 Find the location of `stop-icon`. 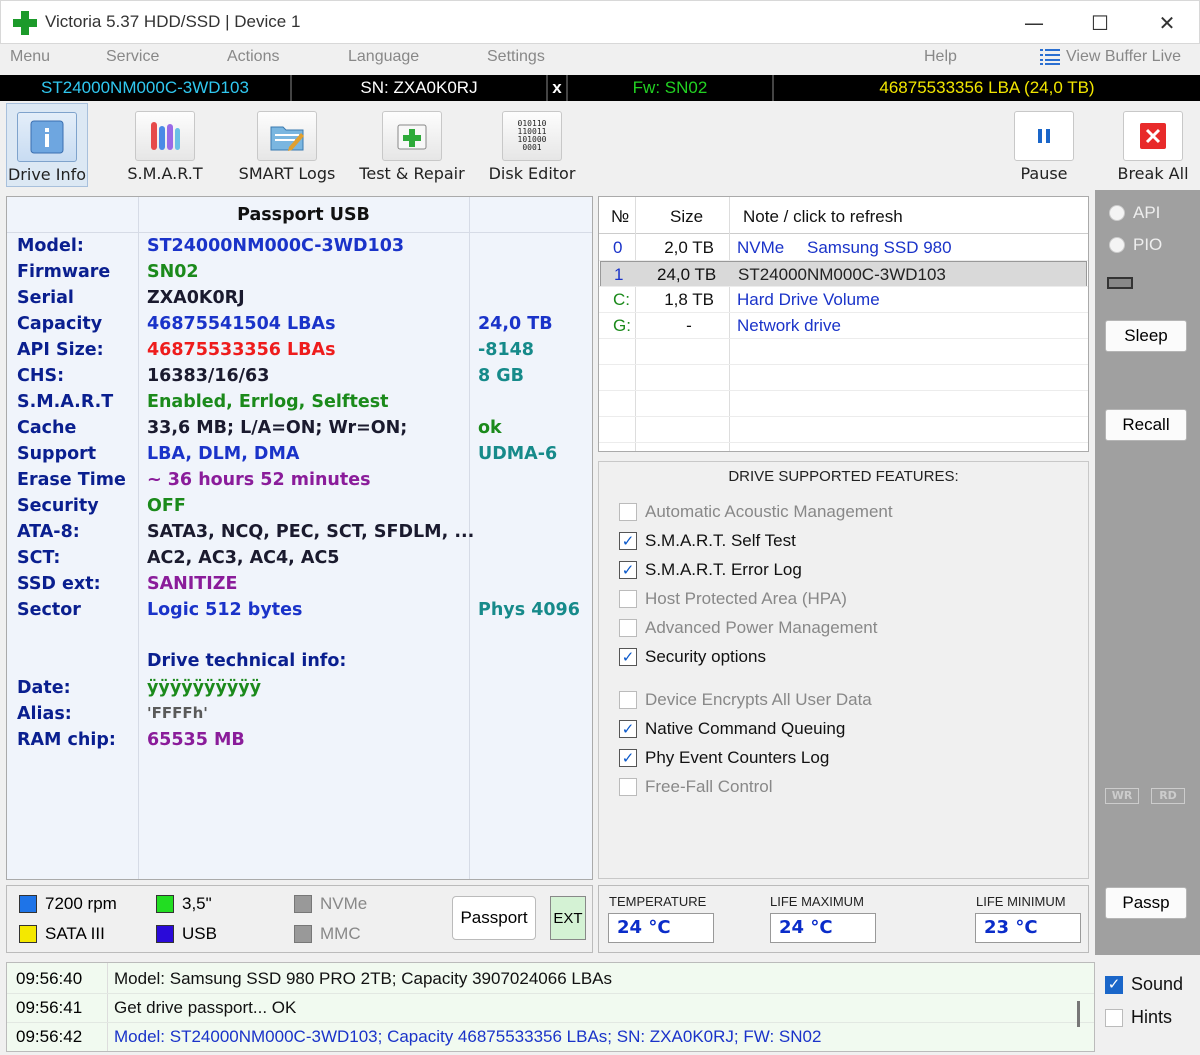

stop-icon is located at coordinates (1153, 136).